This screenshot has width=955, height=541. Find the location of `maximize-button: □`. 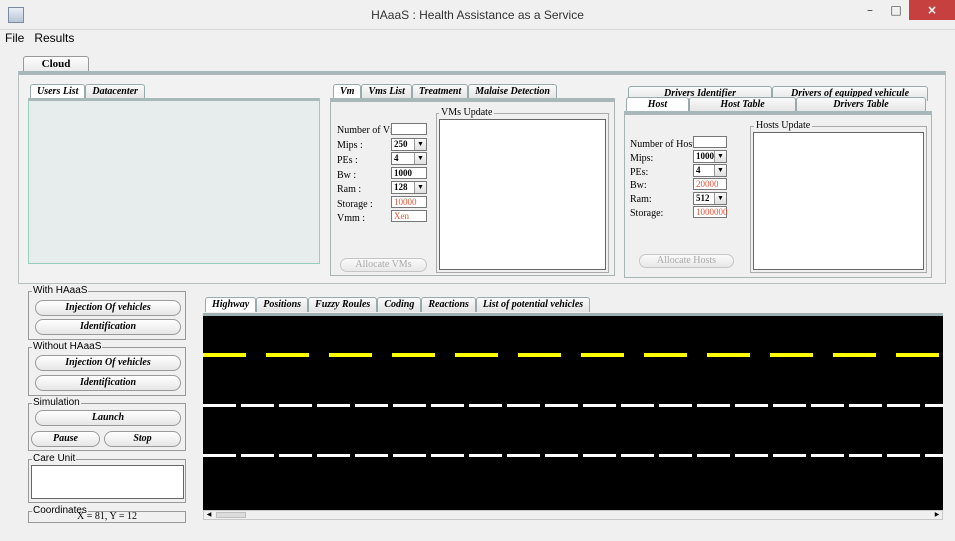

maximize-button: □ is located at coordinates (896, 10).